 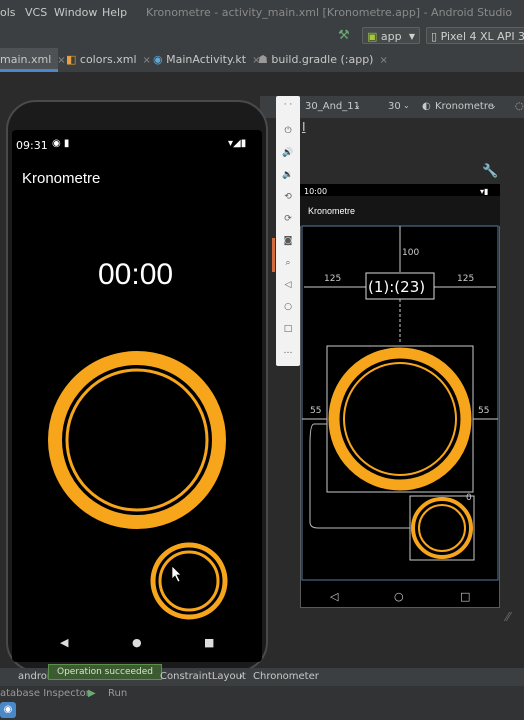 What do you see at coordinates (45, 693) in the screenshot?
I see `database-inspector-tab: atabase Inspector` at bounding box center [45, 693].